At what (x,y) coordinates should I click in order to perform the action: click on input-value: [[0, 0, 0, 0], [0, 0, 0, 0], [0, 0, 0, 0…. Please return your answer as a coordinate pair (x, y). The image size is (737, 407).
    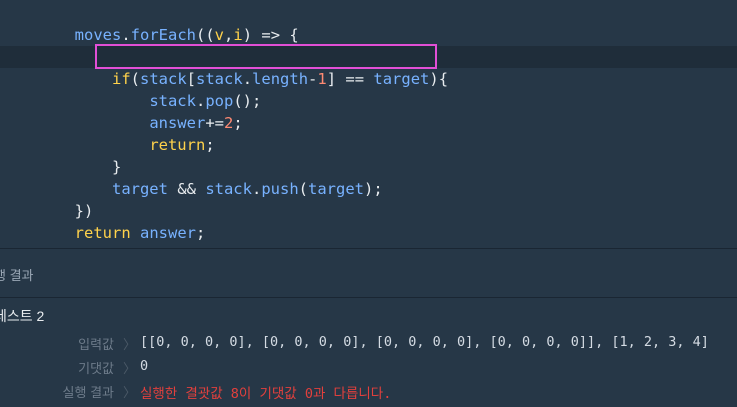
    Looking at the image, I should click on (424, 342).